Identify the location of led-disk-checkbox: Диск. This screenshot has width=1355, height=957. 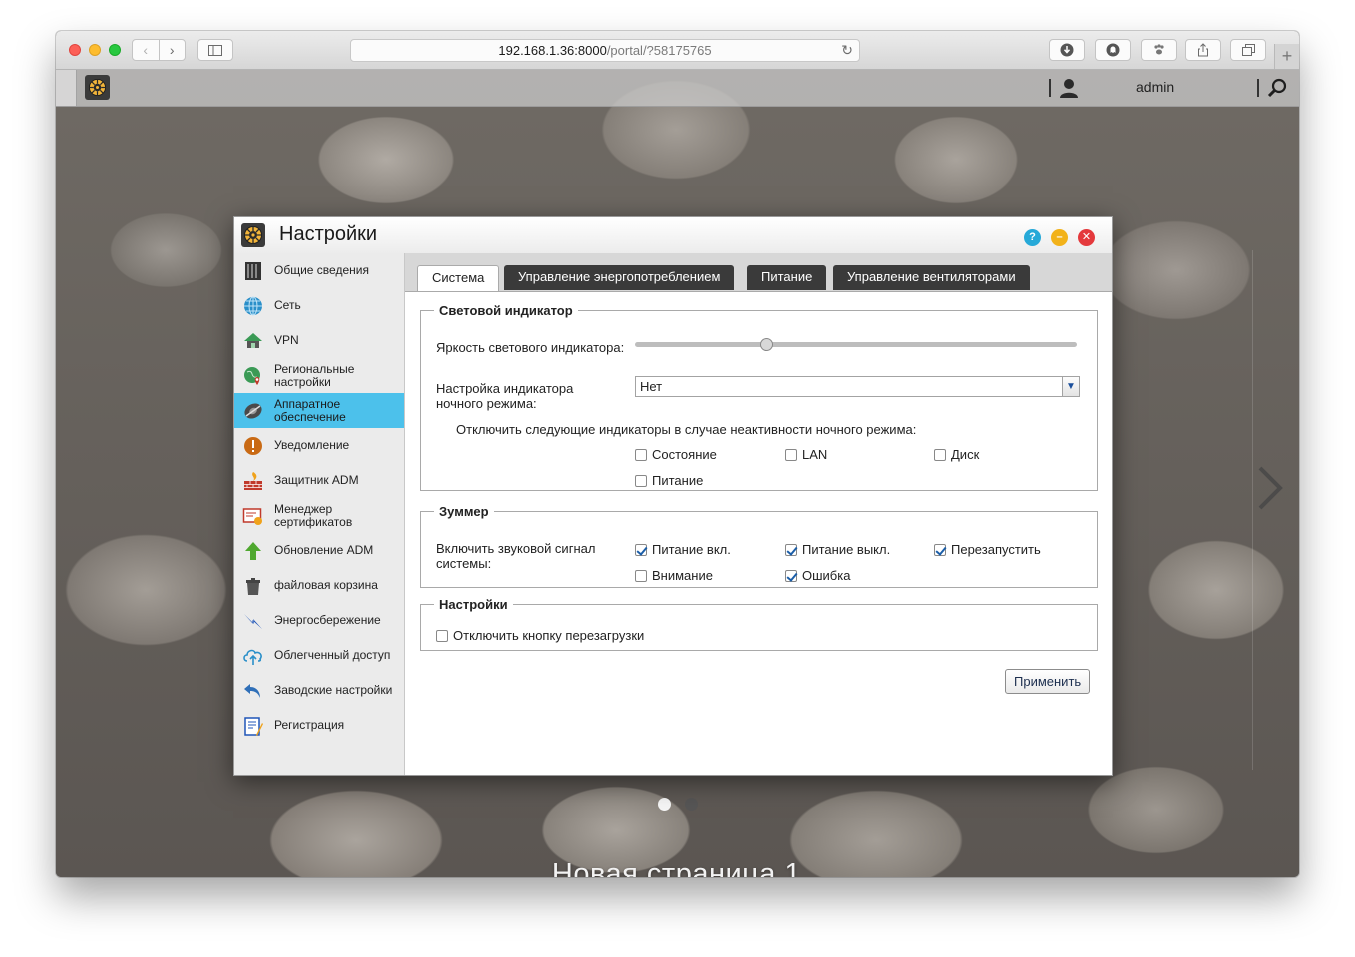
(956, 454).